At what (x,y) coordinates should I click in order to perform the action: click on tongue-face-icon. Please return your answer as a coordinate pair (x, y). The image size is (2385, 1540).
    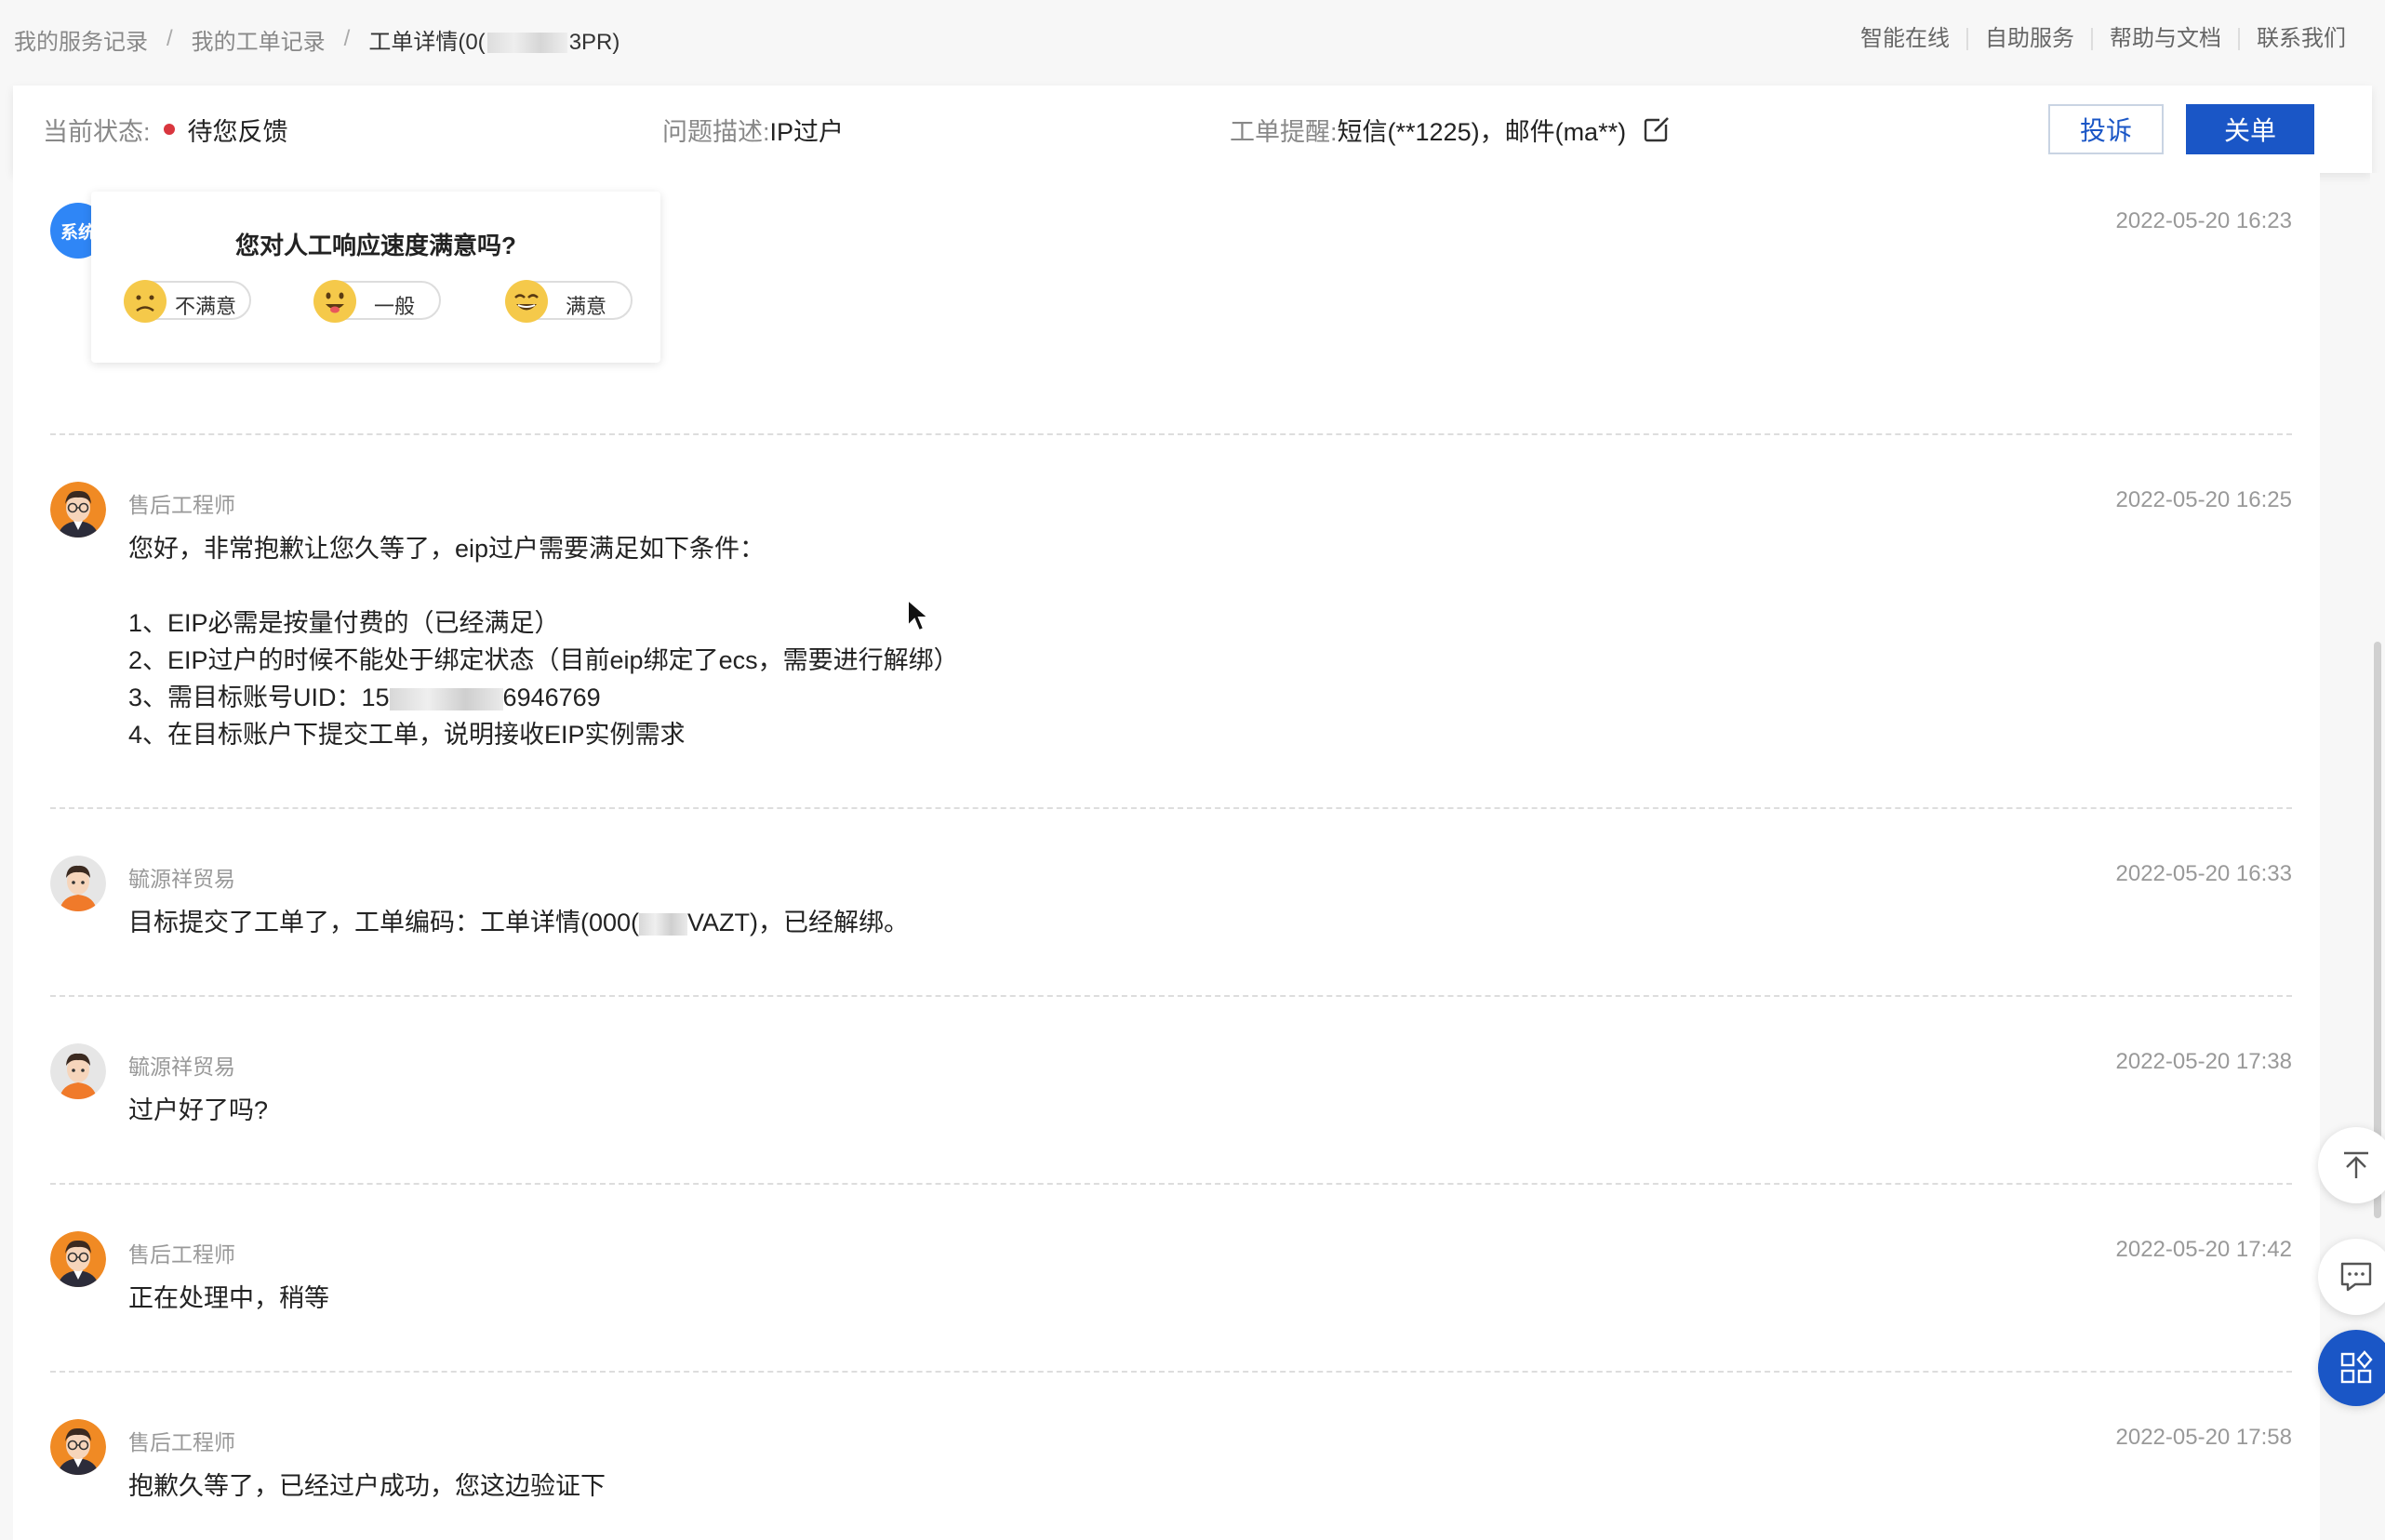
    Looking at the image, I should click on (334, 301).